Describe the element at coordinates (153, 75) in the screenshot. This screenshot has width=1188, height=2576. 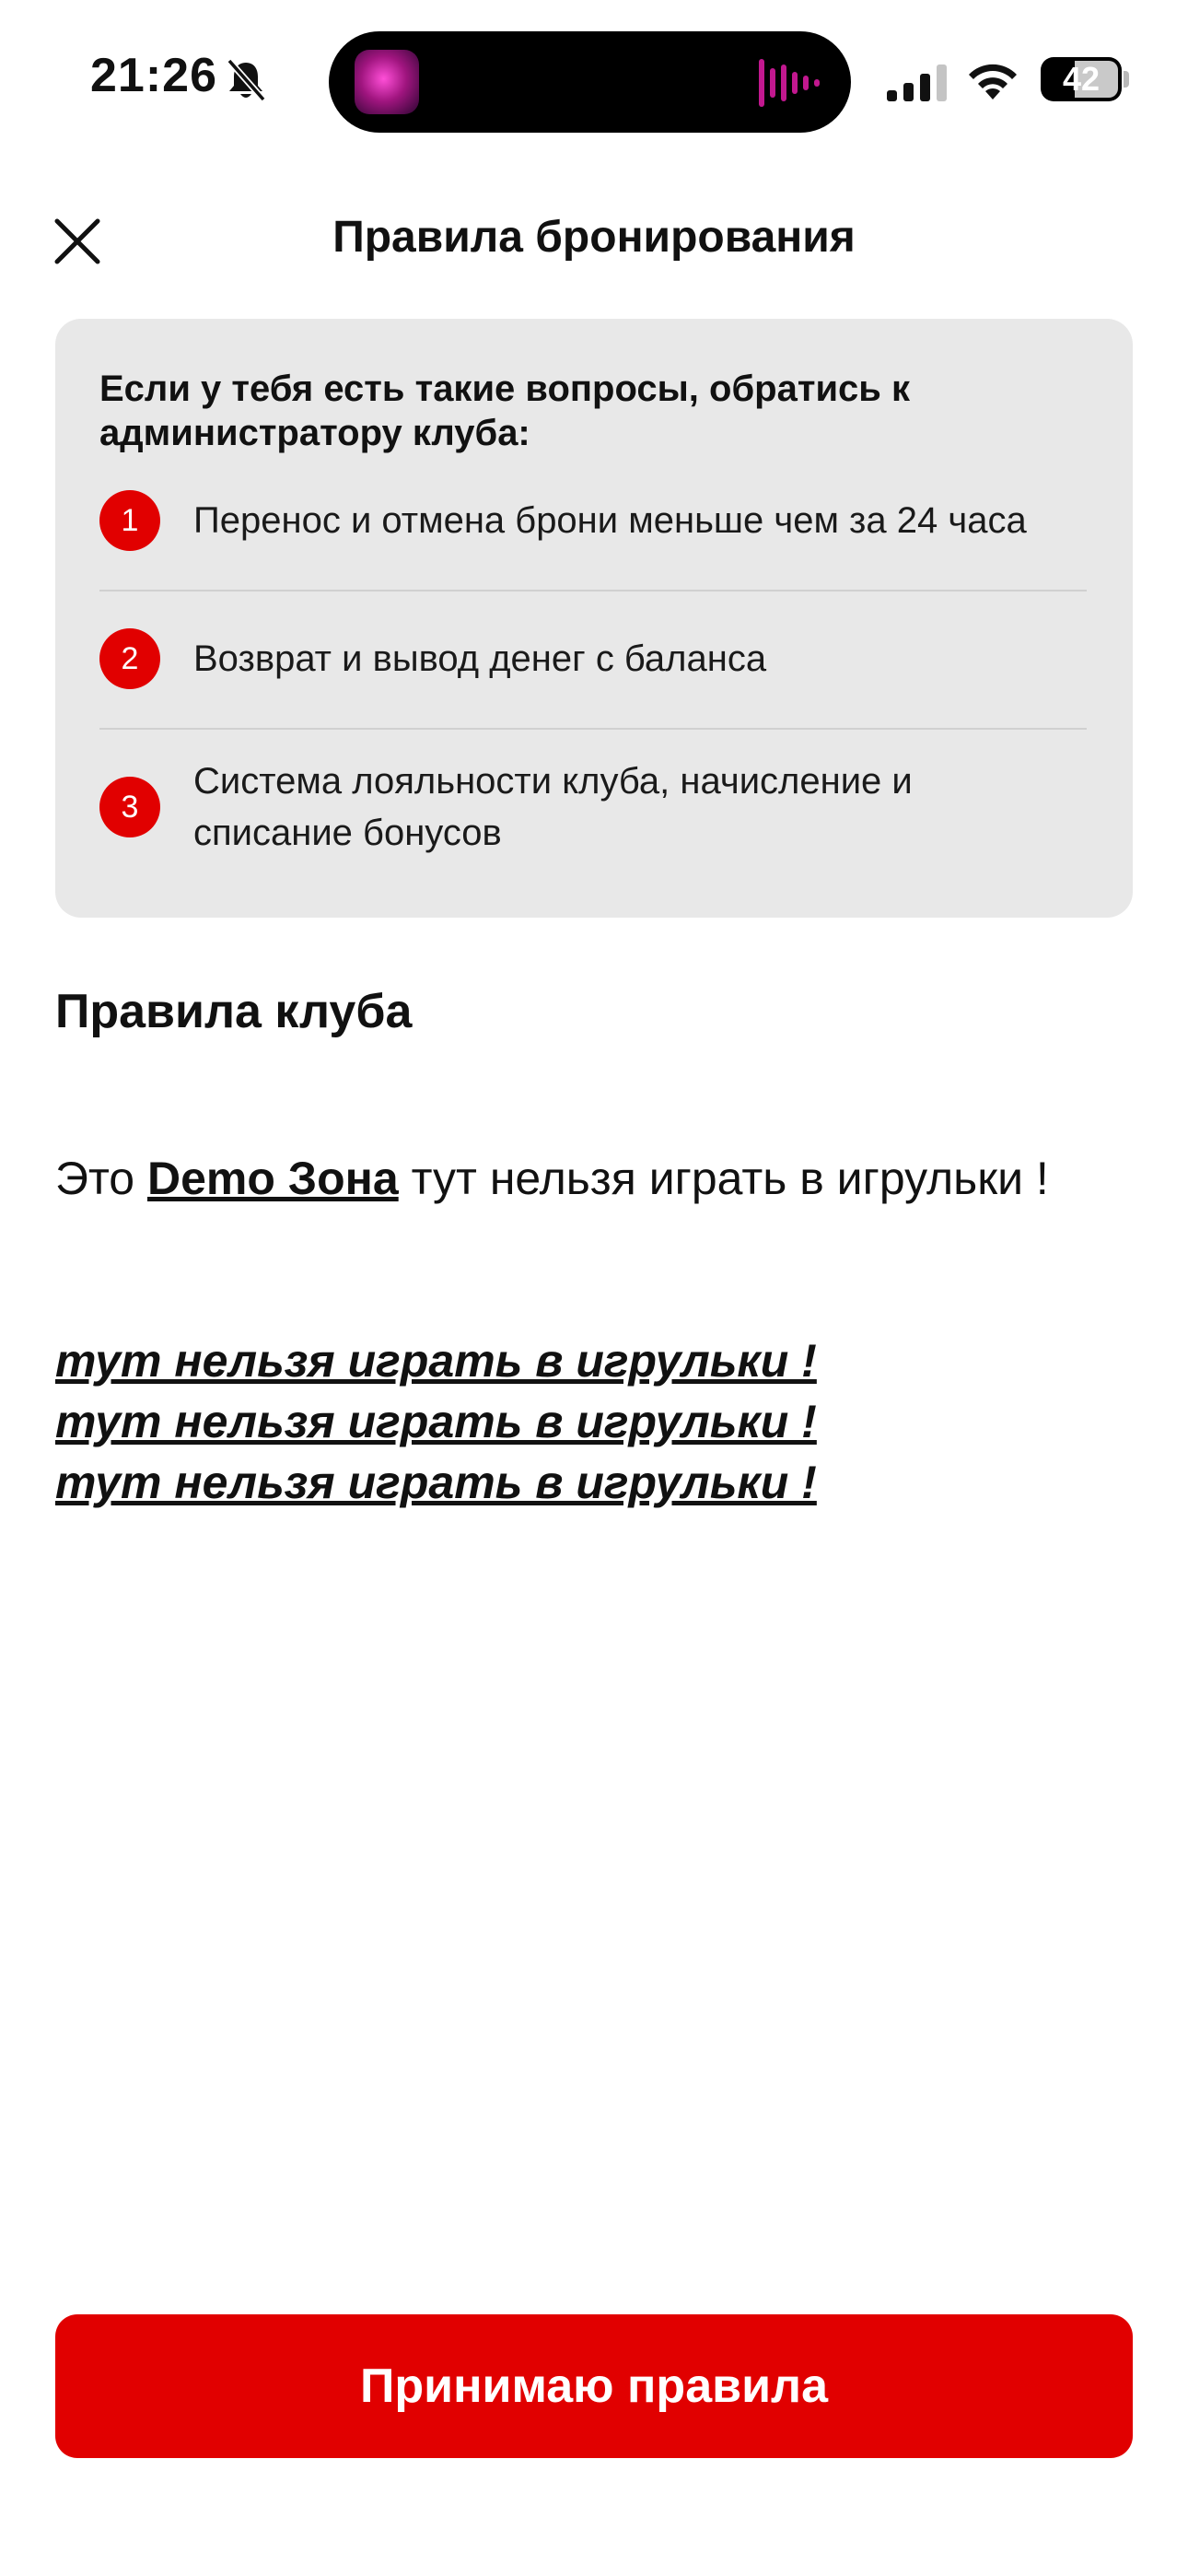
I see `status-time: 21:26` at that location.